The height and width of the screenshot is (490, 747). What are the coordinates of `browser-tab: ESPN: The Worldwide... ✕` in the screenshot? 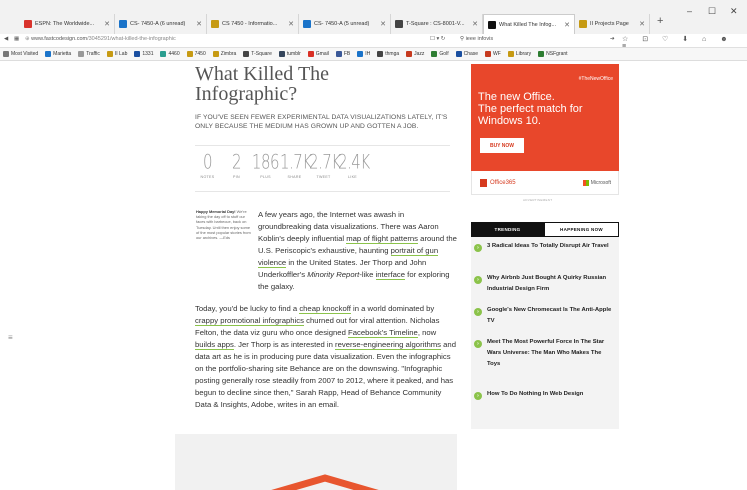 It's located at (67, 24).